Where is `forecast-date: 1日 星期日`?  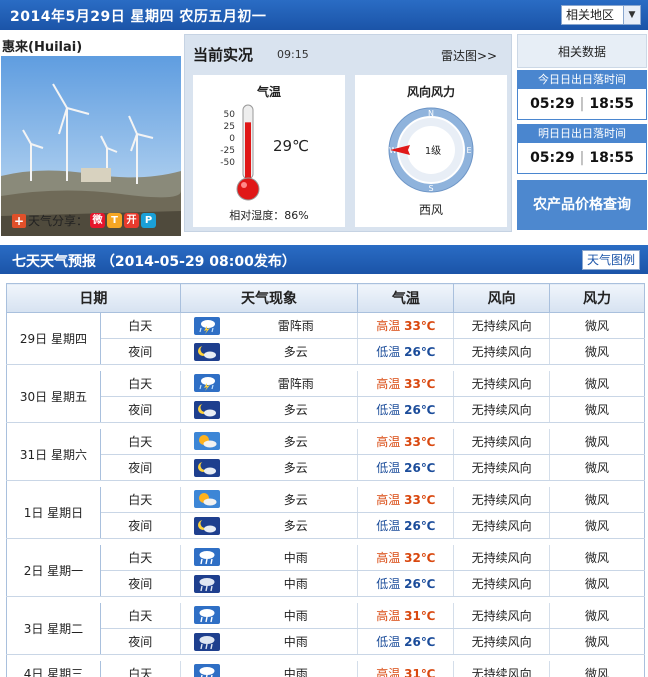
forecast-date: 1日 星期日 is located at coordinates (53, 512).